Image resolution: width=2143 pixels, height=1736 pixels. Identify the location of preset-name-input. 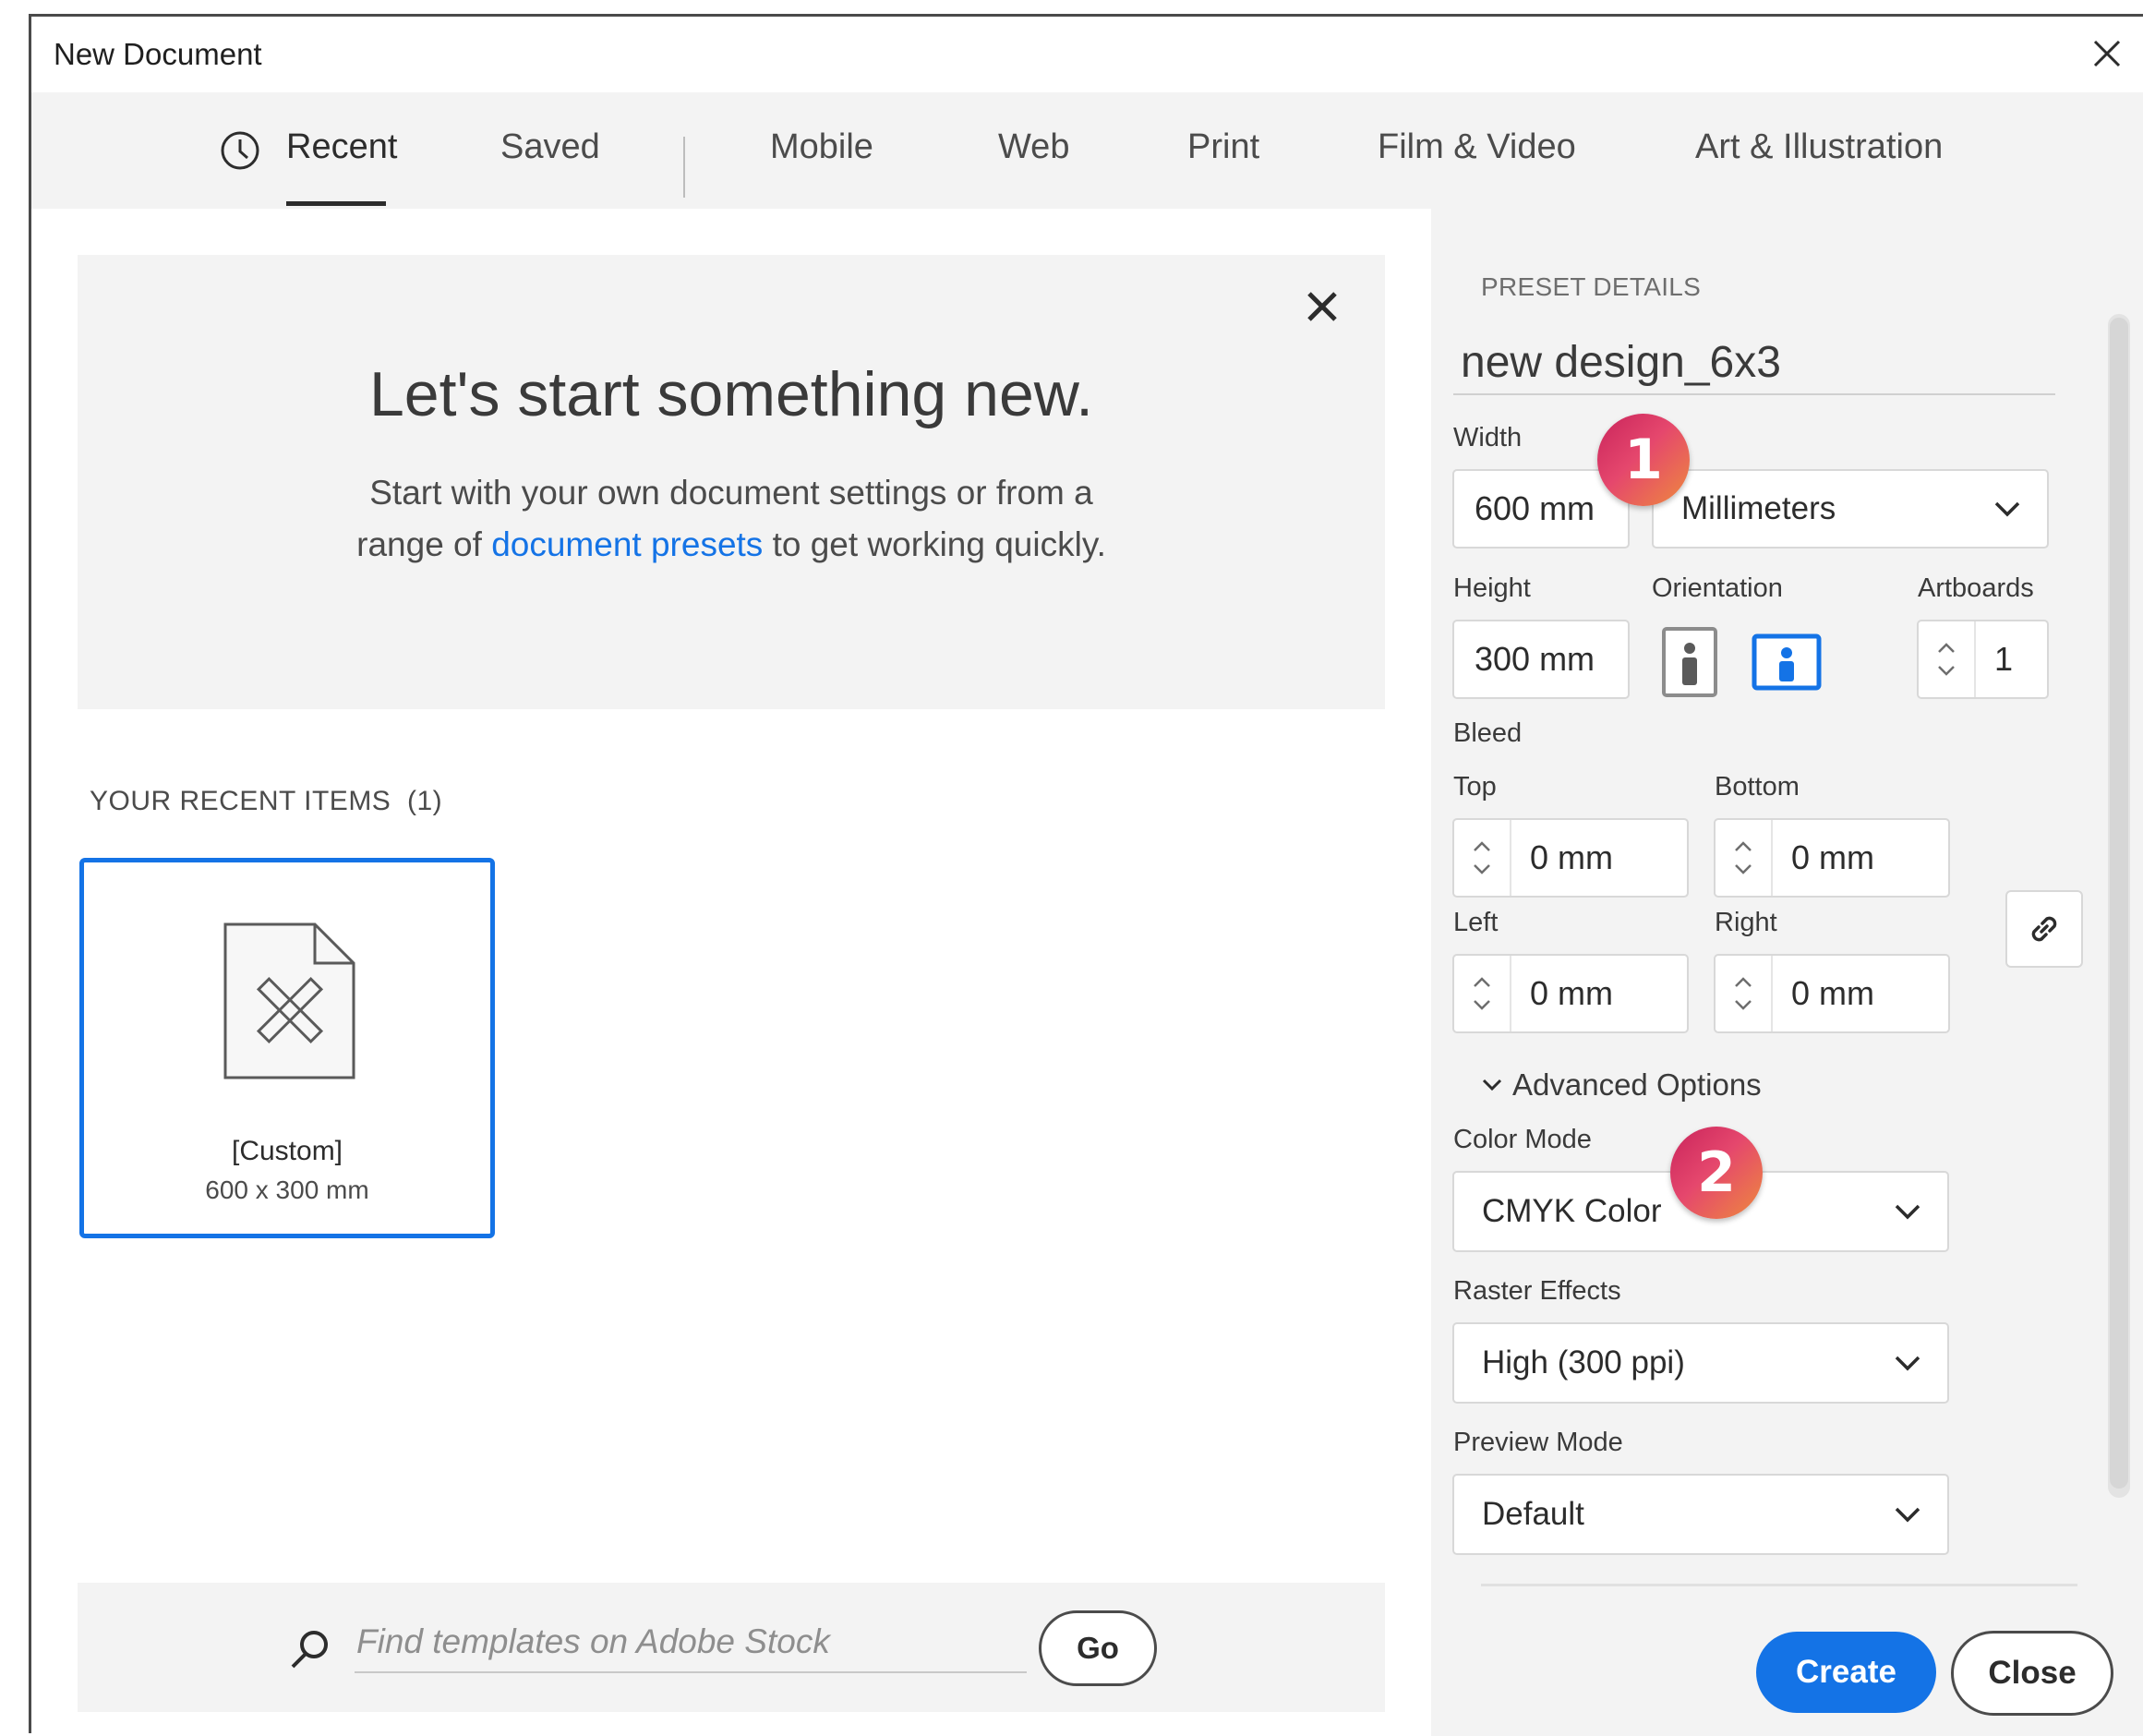
(1754, 363).